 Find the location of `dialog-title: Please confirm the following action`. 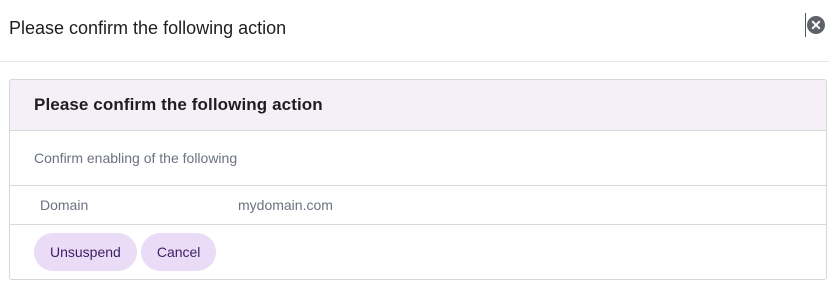

dialog-title: Please confirm the following action is located at coordinates (148, 28).